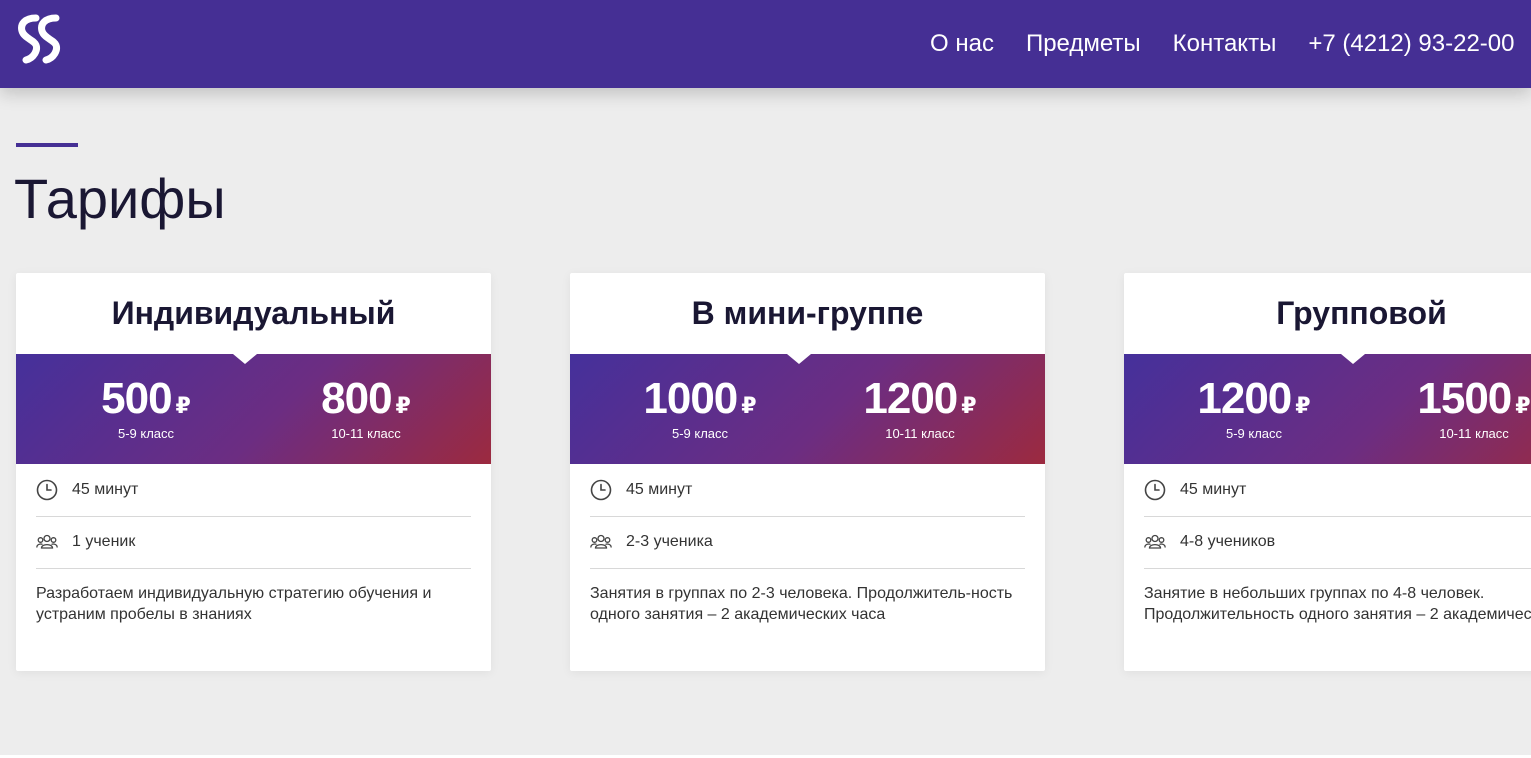  What do you see at coordinates (962, 44) in the screenshot?
I see `nav-link-about: О нас` at bounding box center [962, 44].